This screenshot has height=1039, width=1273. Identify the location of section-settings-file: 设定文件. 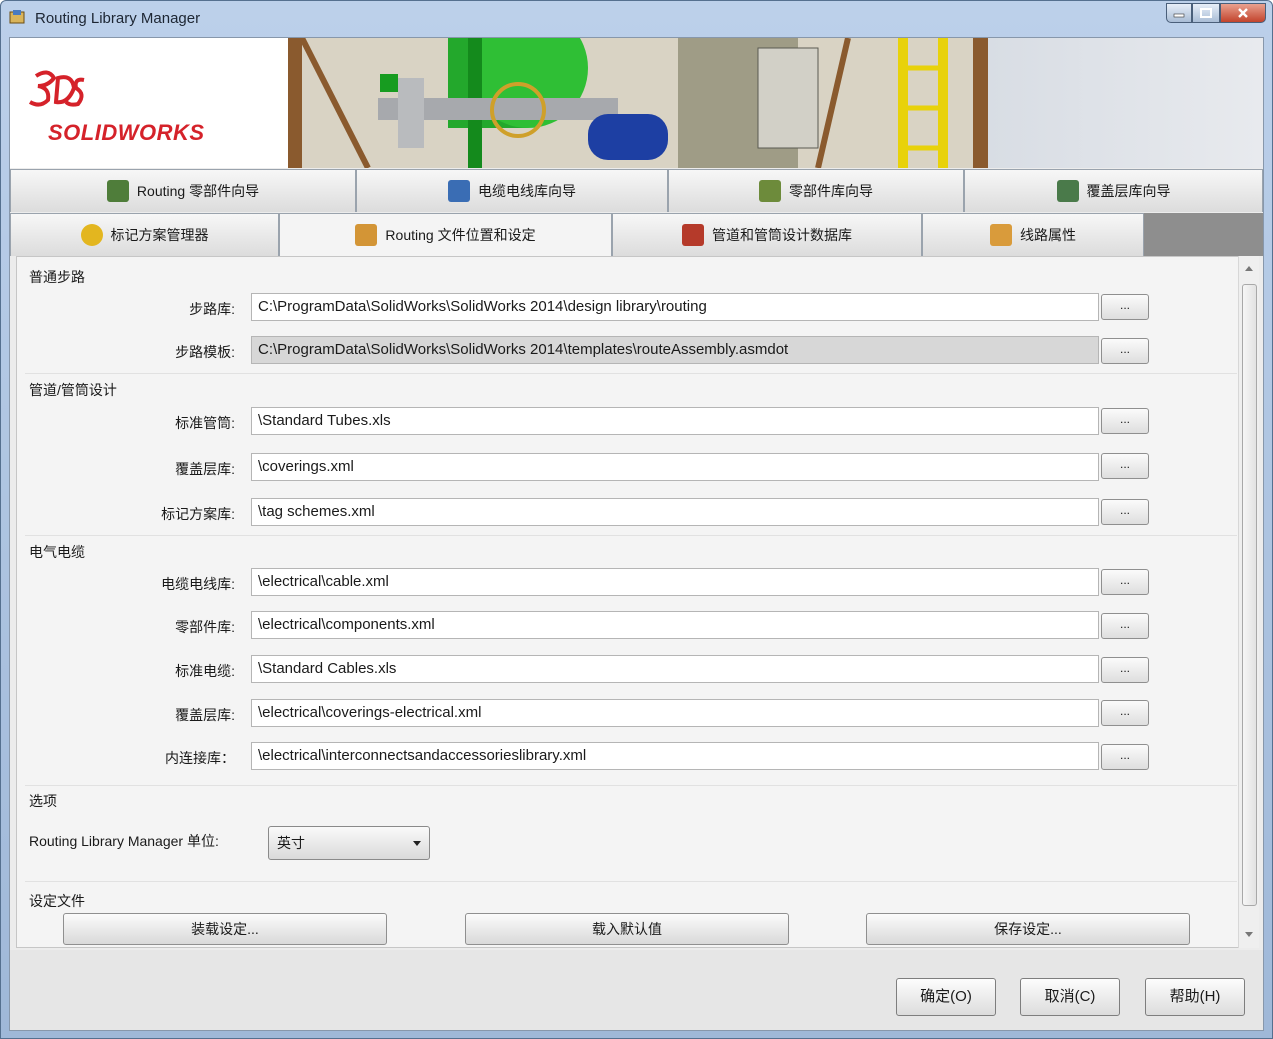
(57, 901).